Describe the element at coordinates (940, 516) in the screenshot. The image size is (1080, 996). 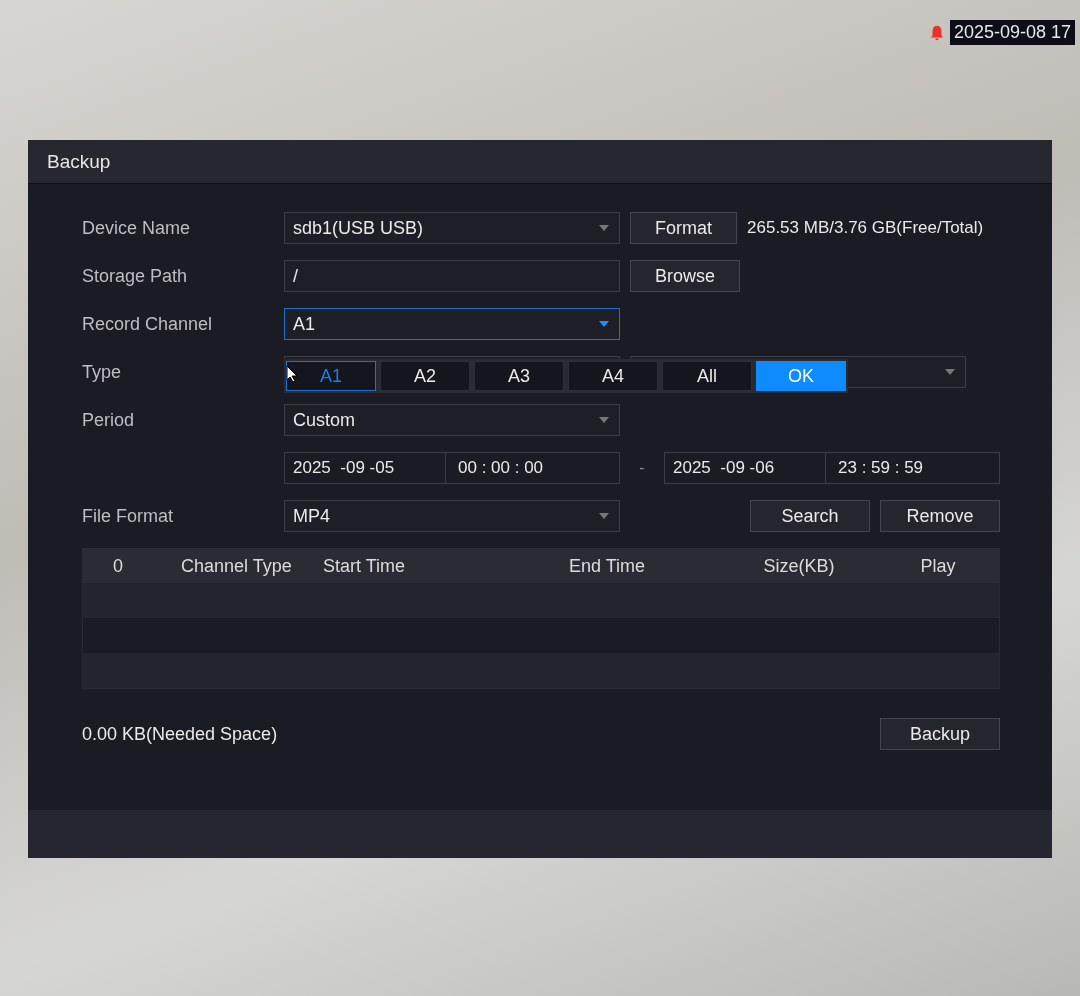
I see `action-button: Remove` at that location.